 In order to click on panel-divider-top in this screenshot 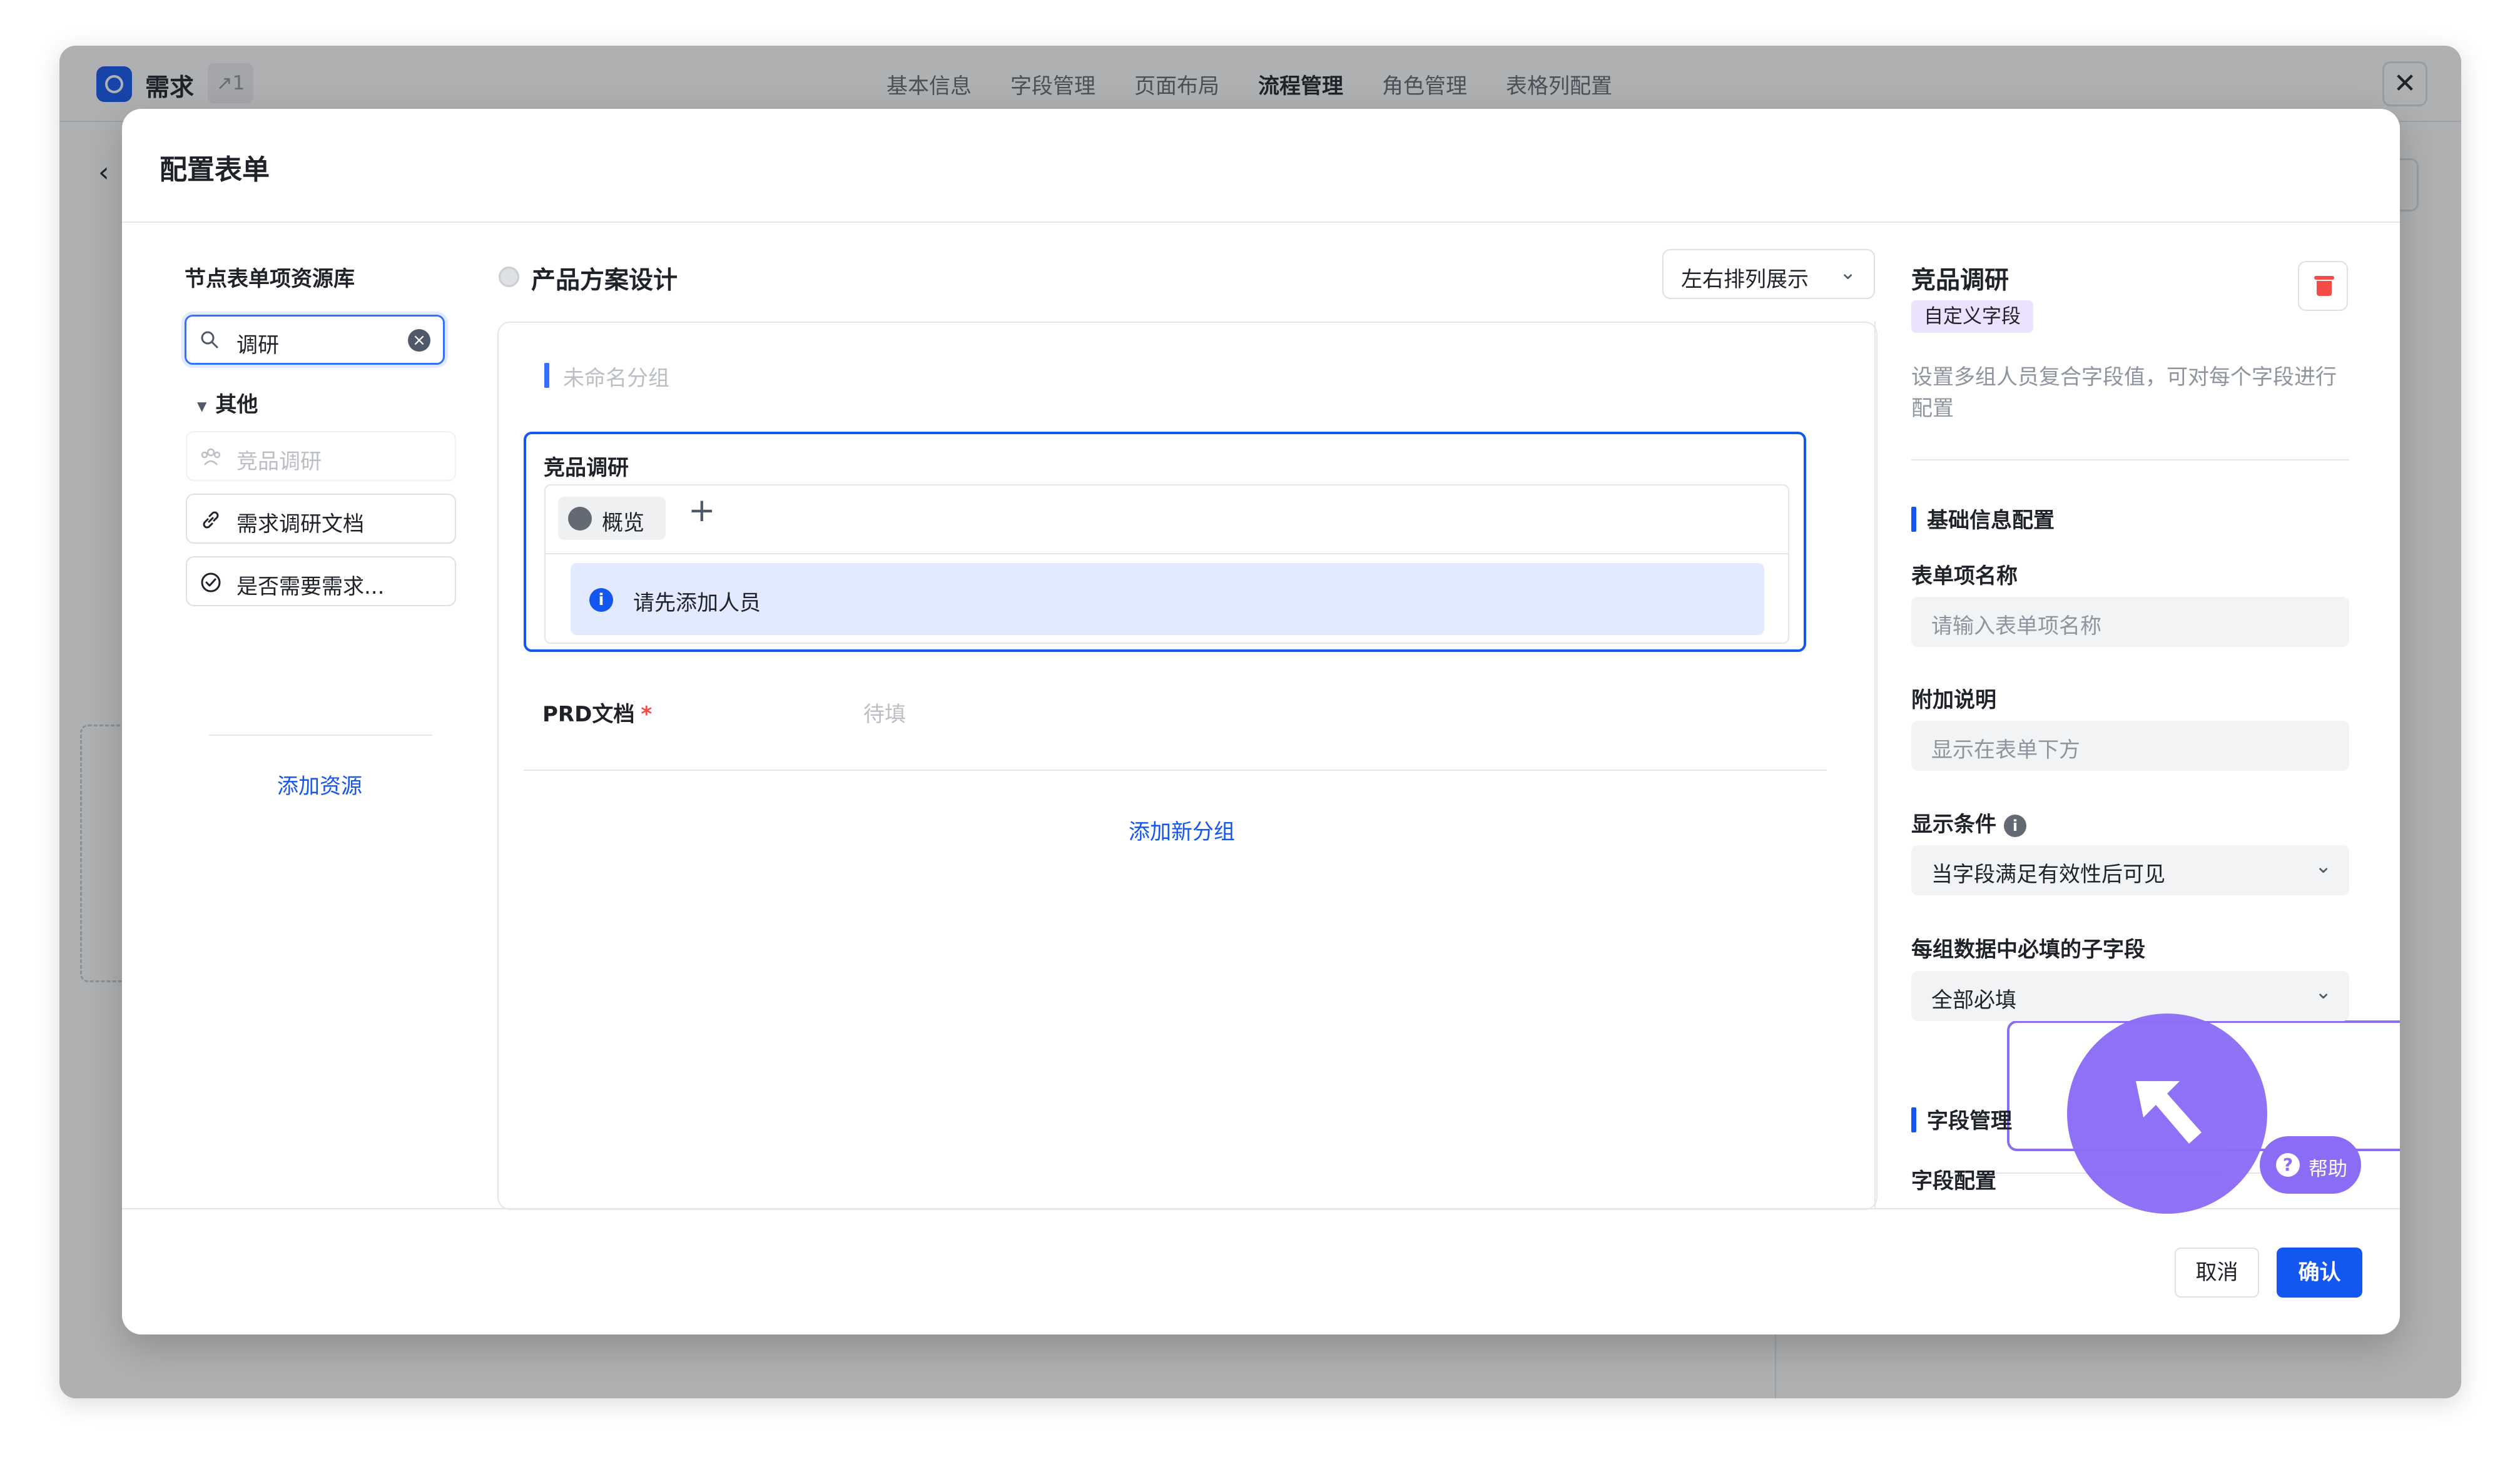, I will do `click(2130, 459)`.